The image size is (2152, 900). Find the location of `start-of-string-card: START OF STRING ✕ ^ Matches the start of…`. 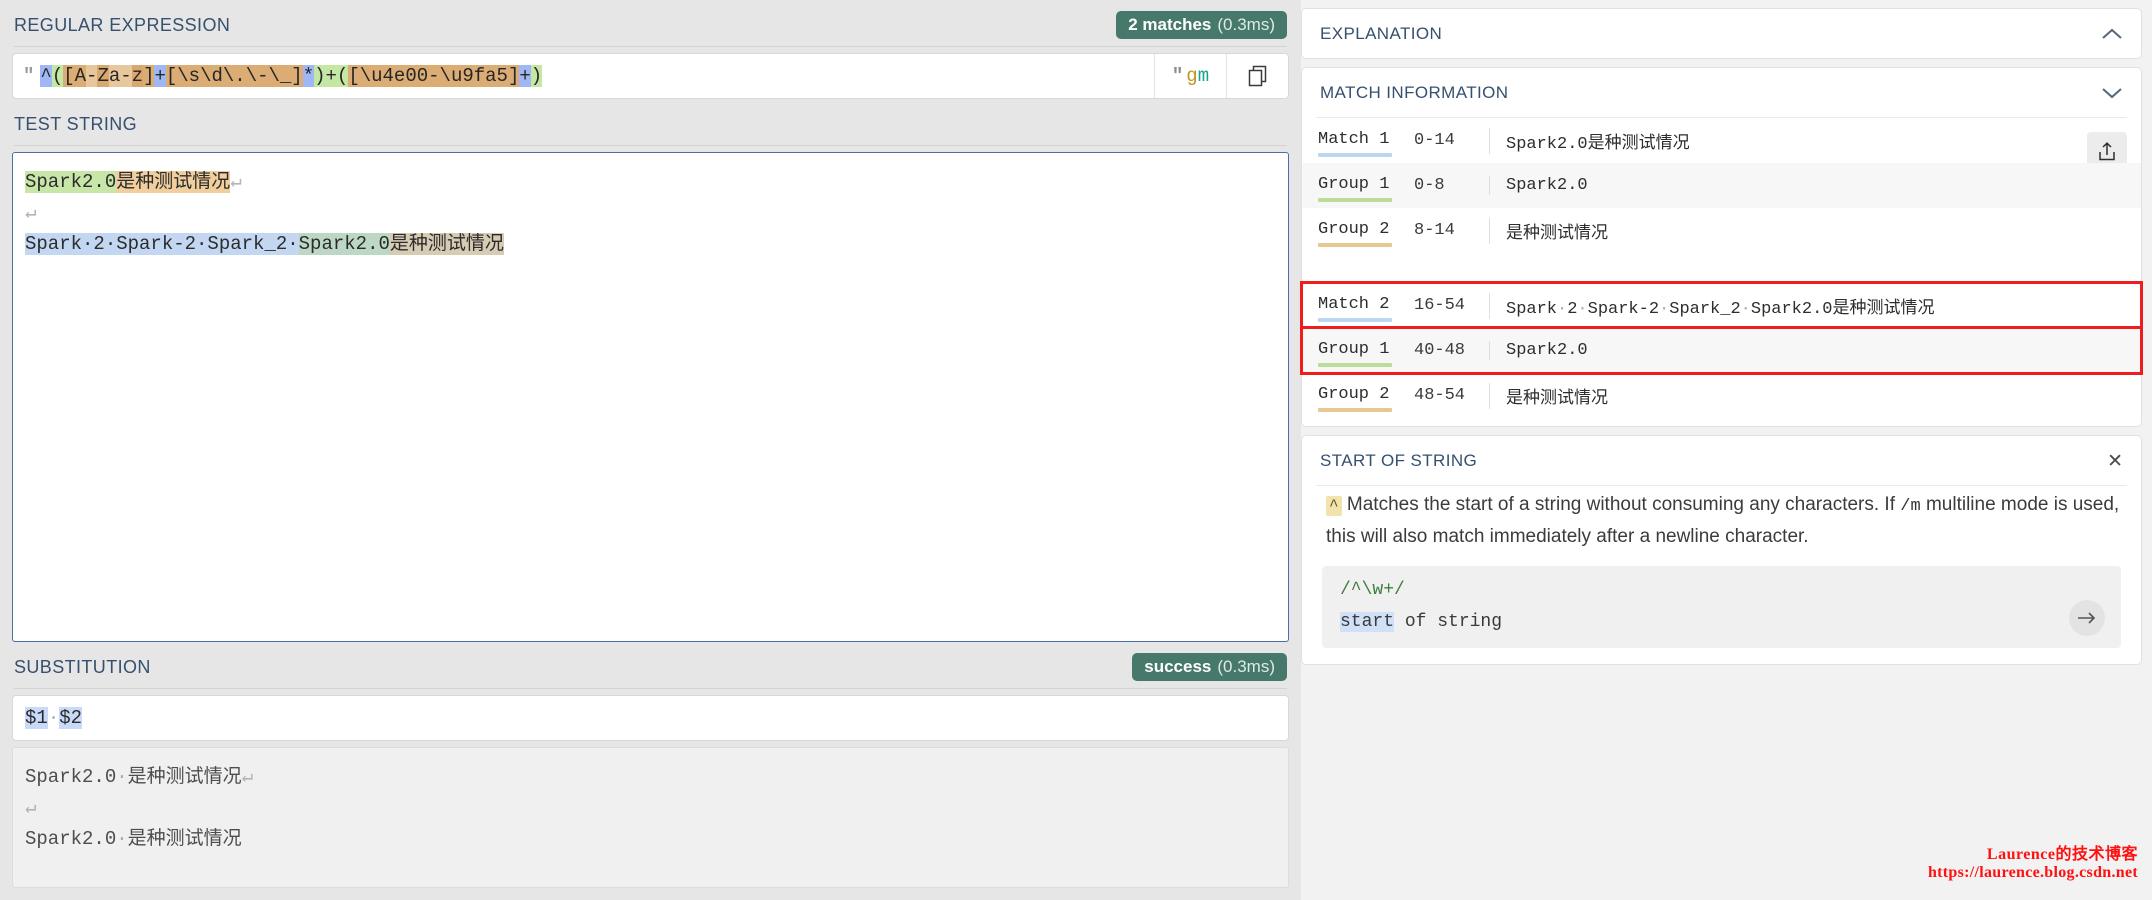

start-of-string-card: START OF STRING ✕ ^ Matches the start of… is located at coordinates (1721, 550).